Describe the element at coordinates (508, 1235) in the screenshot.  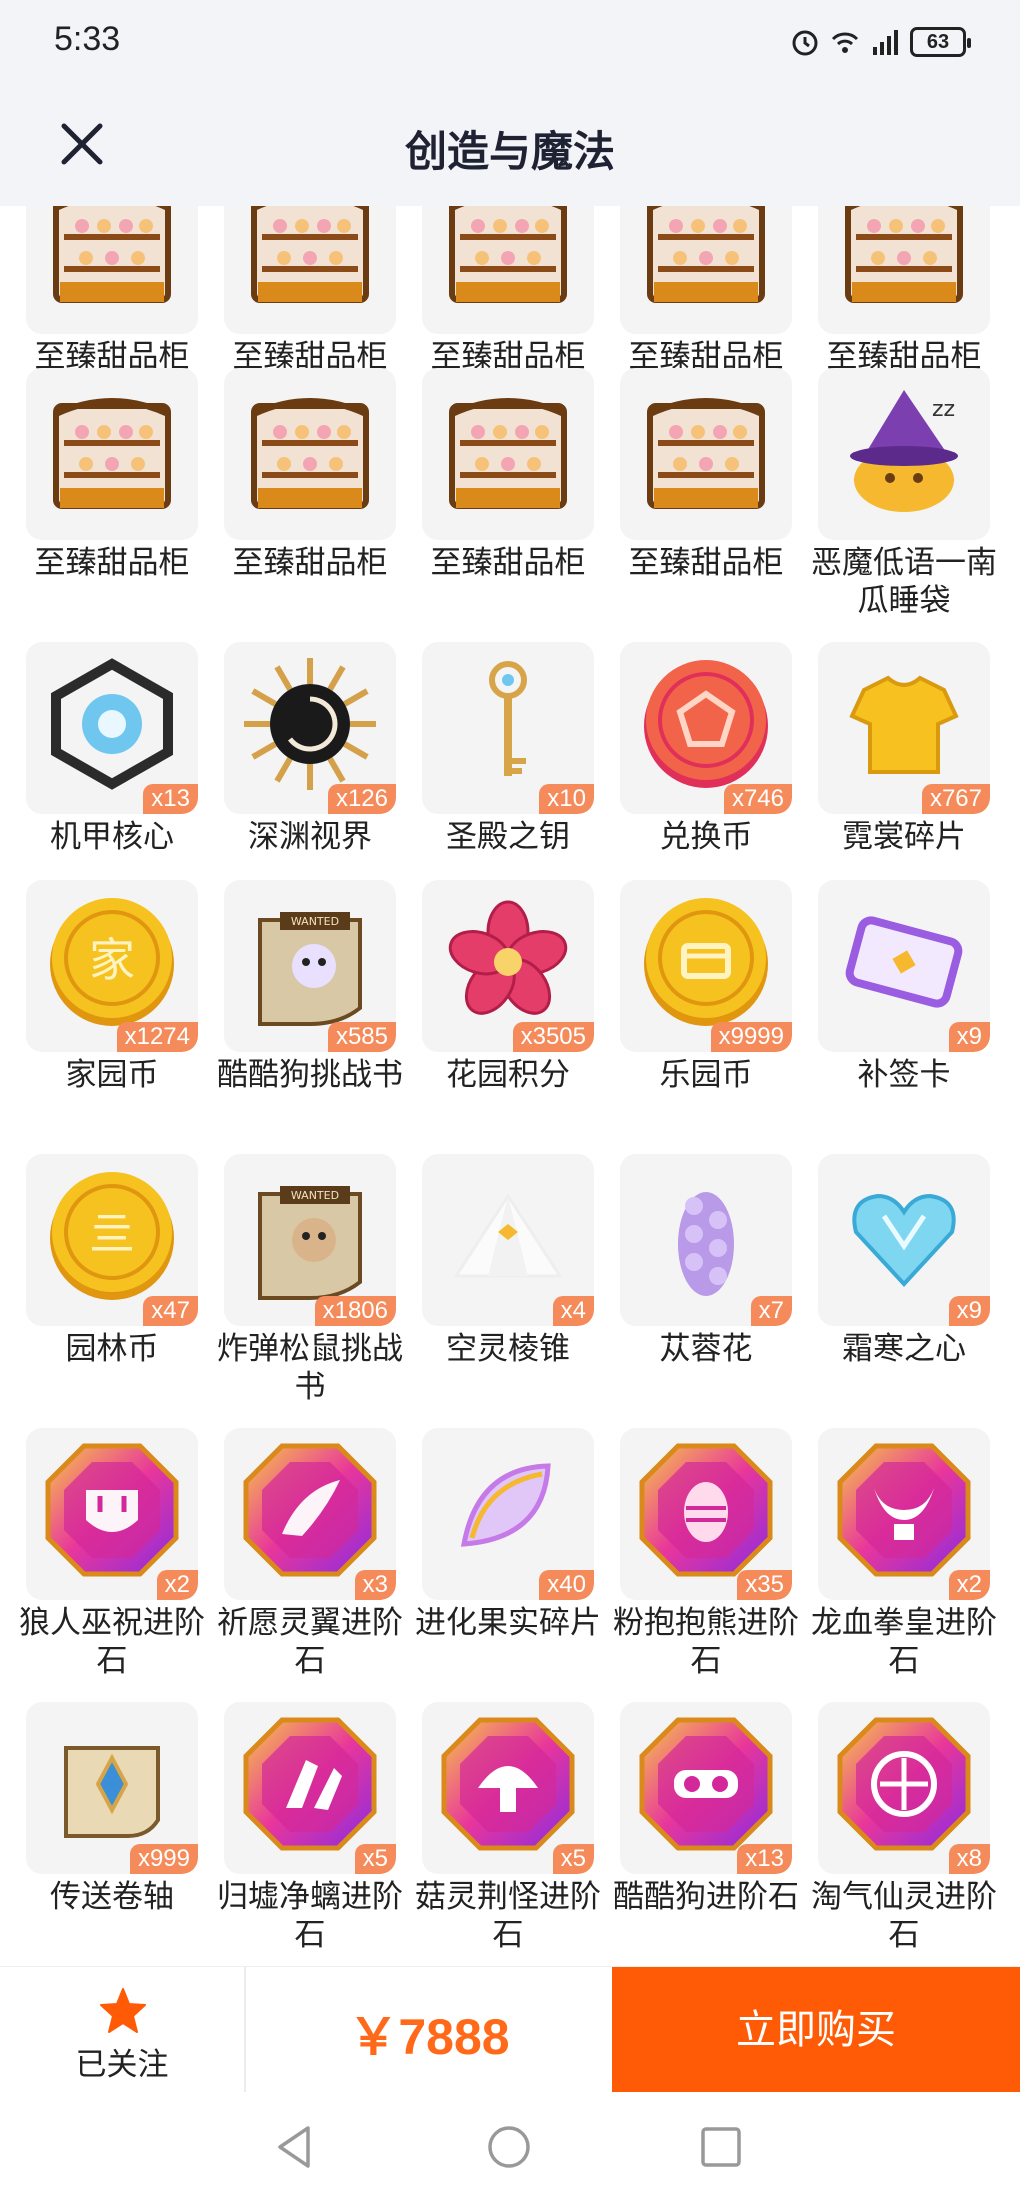
I see `ethereal-pyramid-icon` at that location.